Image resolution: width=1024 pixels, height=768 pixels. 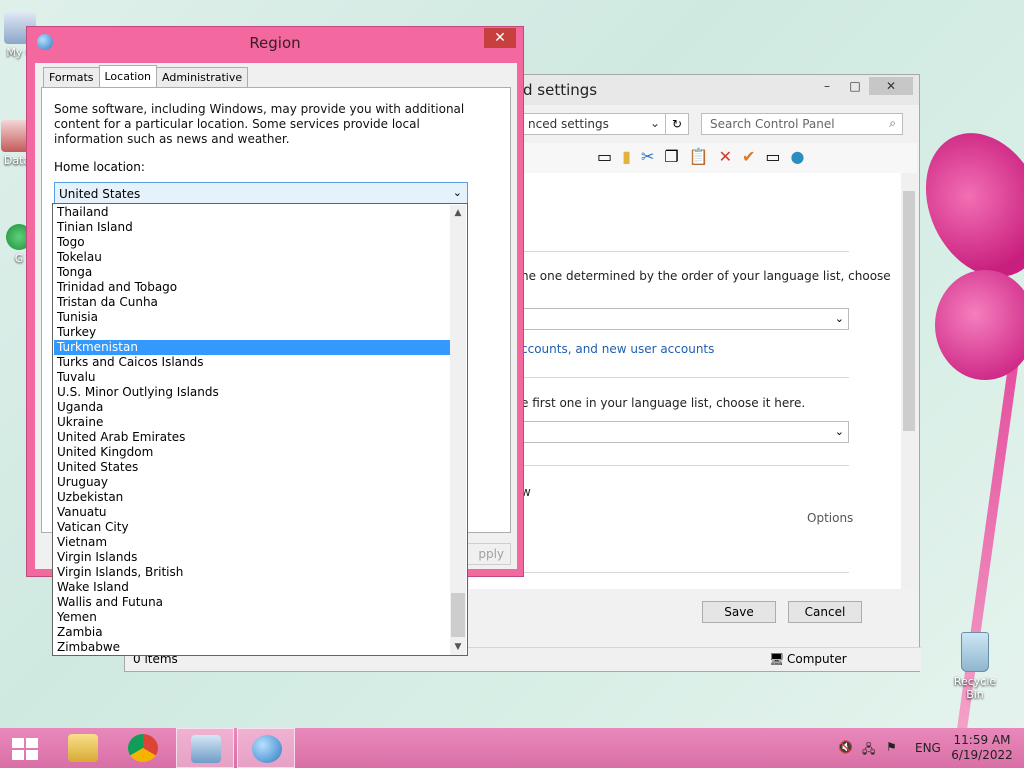 What do you see at coordinates (252, 572) in the screenshot?
I see `dropdown-item: Virgin Islands, British` at bounding box center [252, 572].